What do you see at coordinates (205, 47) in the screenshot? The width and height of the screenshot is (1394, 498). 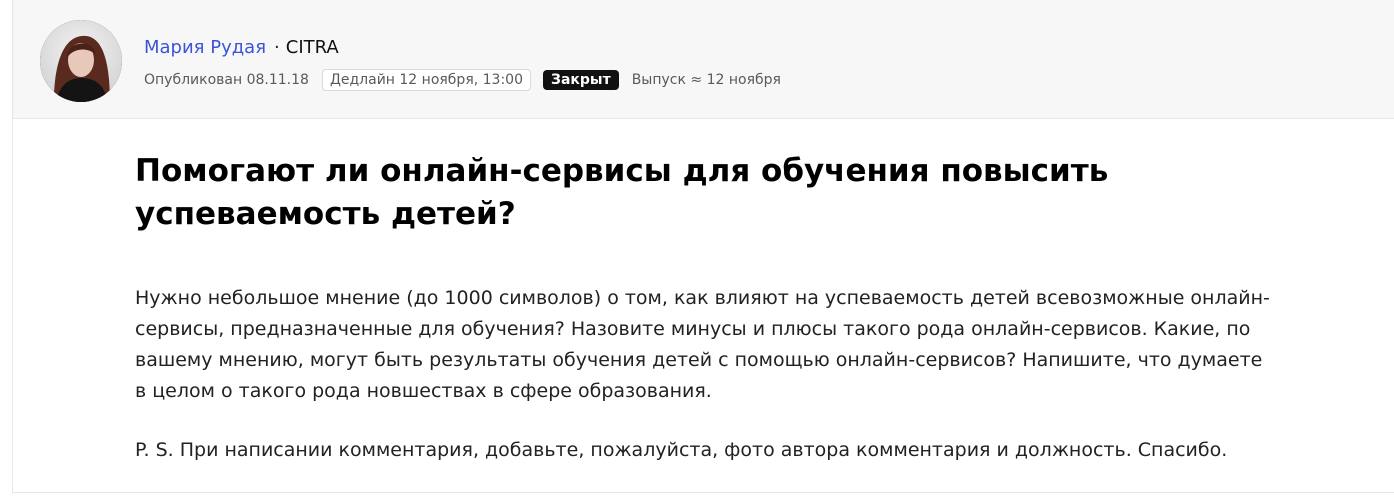 I see `author-name-link: Мария Рудая` at bounding box center [205, 47].